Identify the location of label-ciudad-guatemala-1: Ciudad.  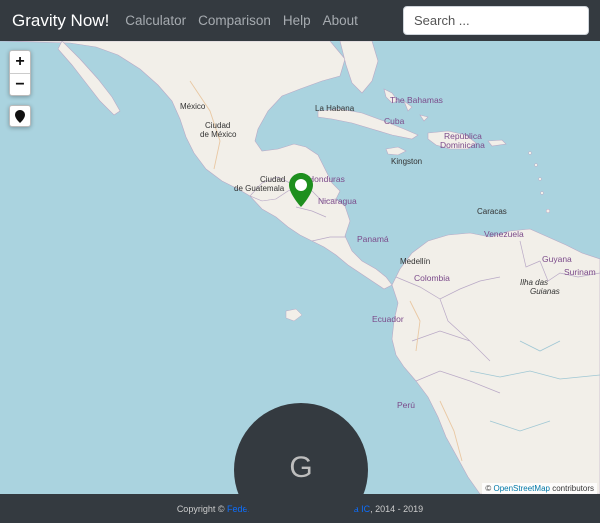
(273, 179).